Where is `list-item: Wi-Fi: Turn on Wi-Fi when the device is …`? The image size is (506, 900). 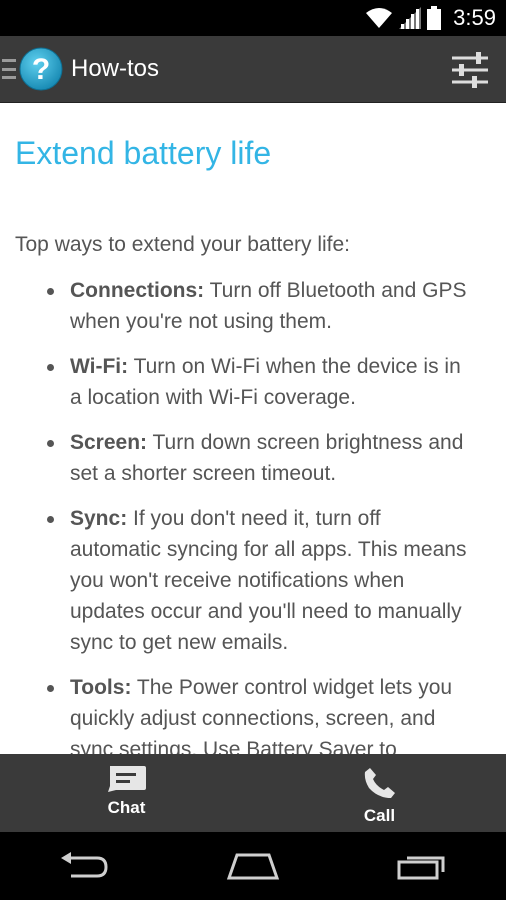 list-item: Wi-Fi: Turn on Wi-Fi when the device is … is located at coordinates (245, 382).